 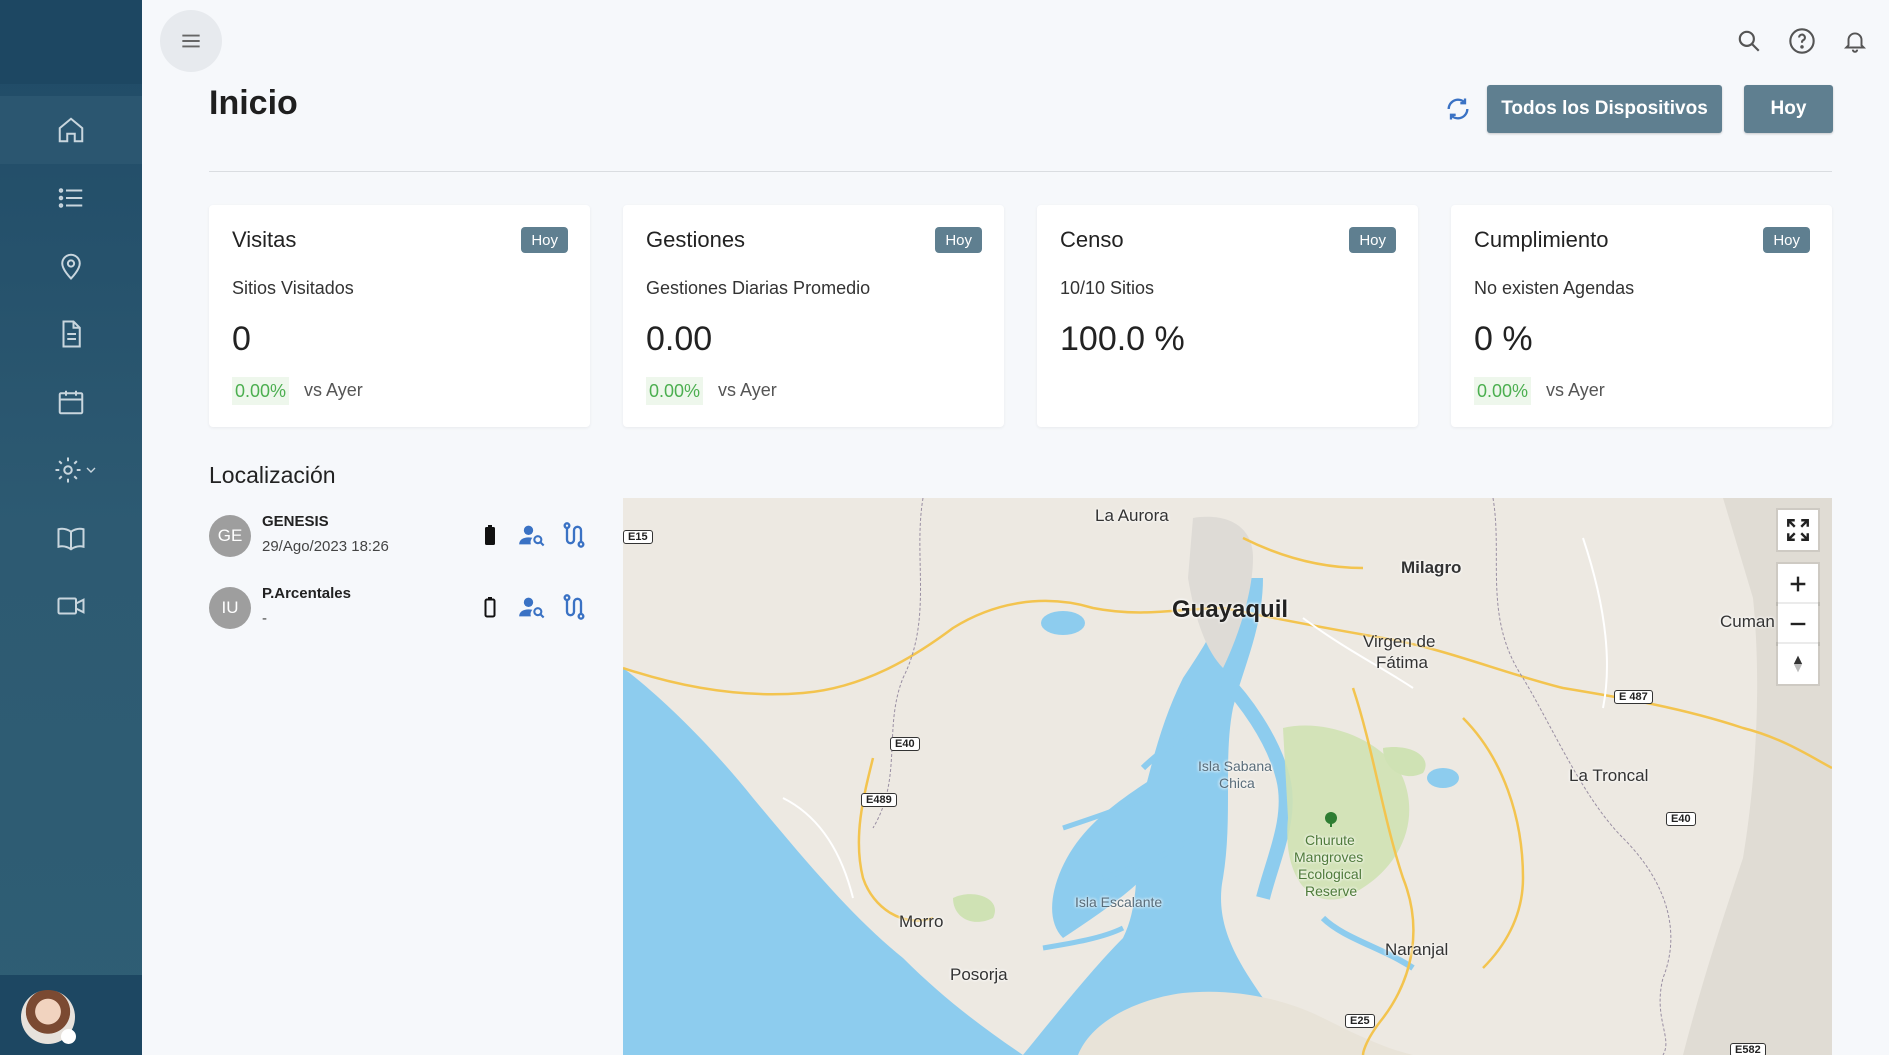 I want to click on map-label-isla-escalante: Isla Escalante, so click(x=1119, y=902).